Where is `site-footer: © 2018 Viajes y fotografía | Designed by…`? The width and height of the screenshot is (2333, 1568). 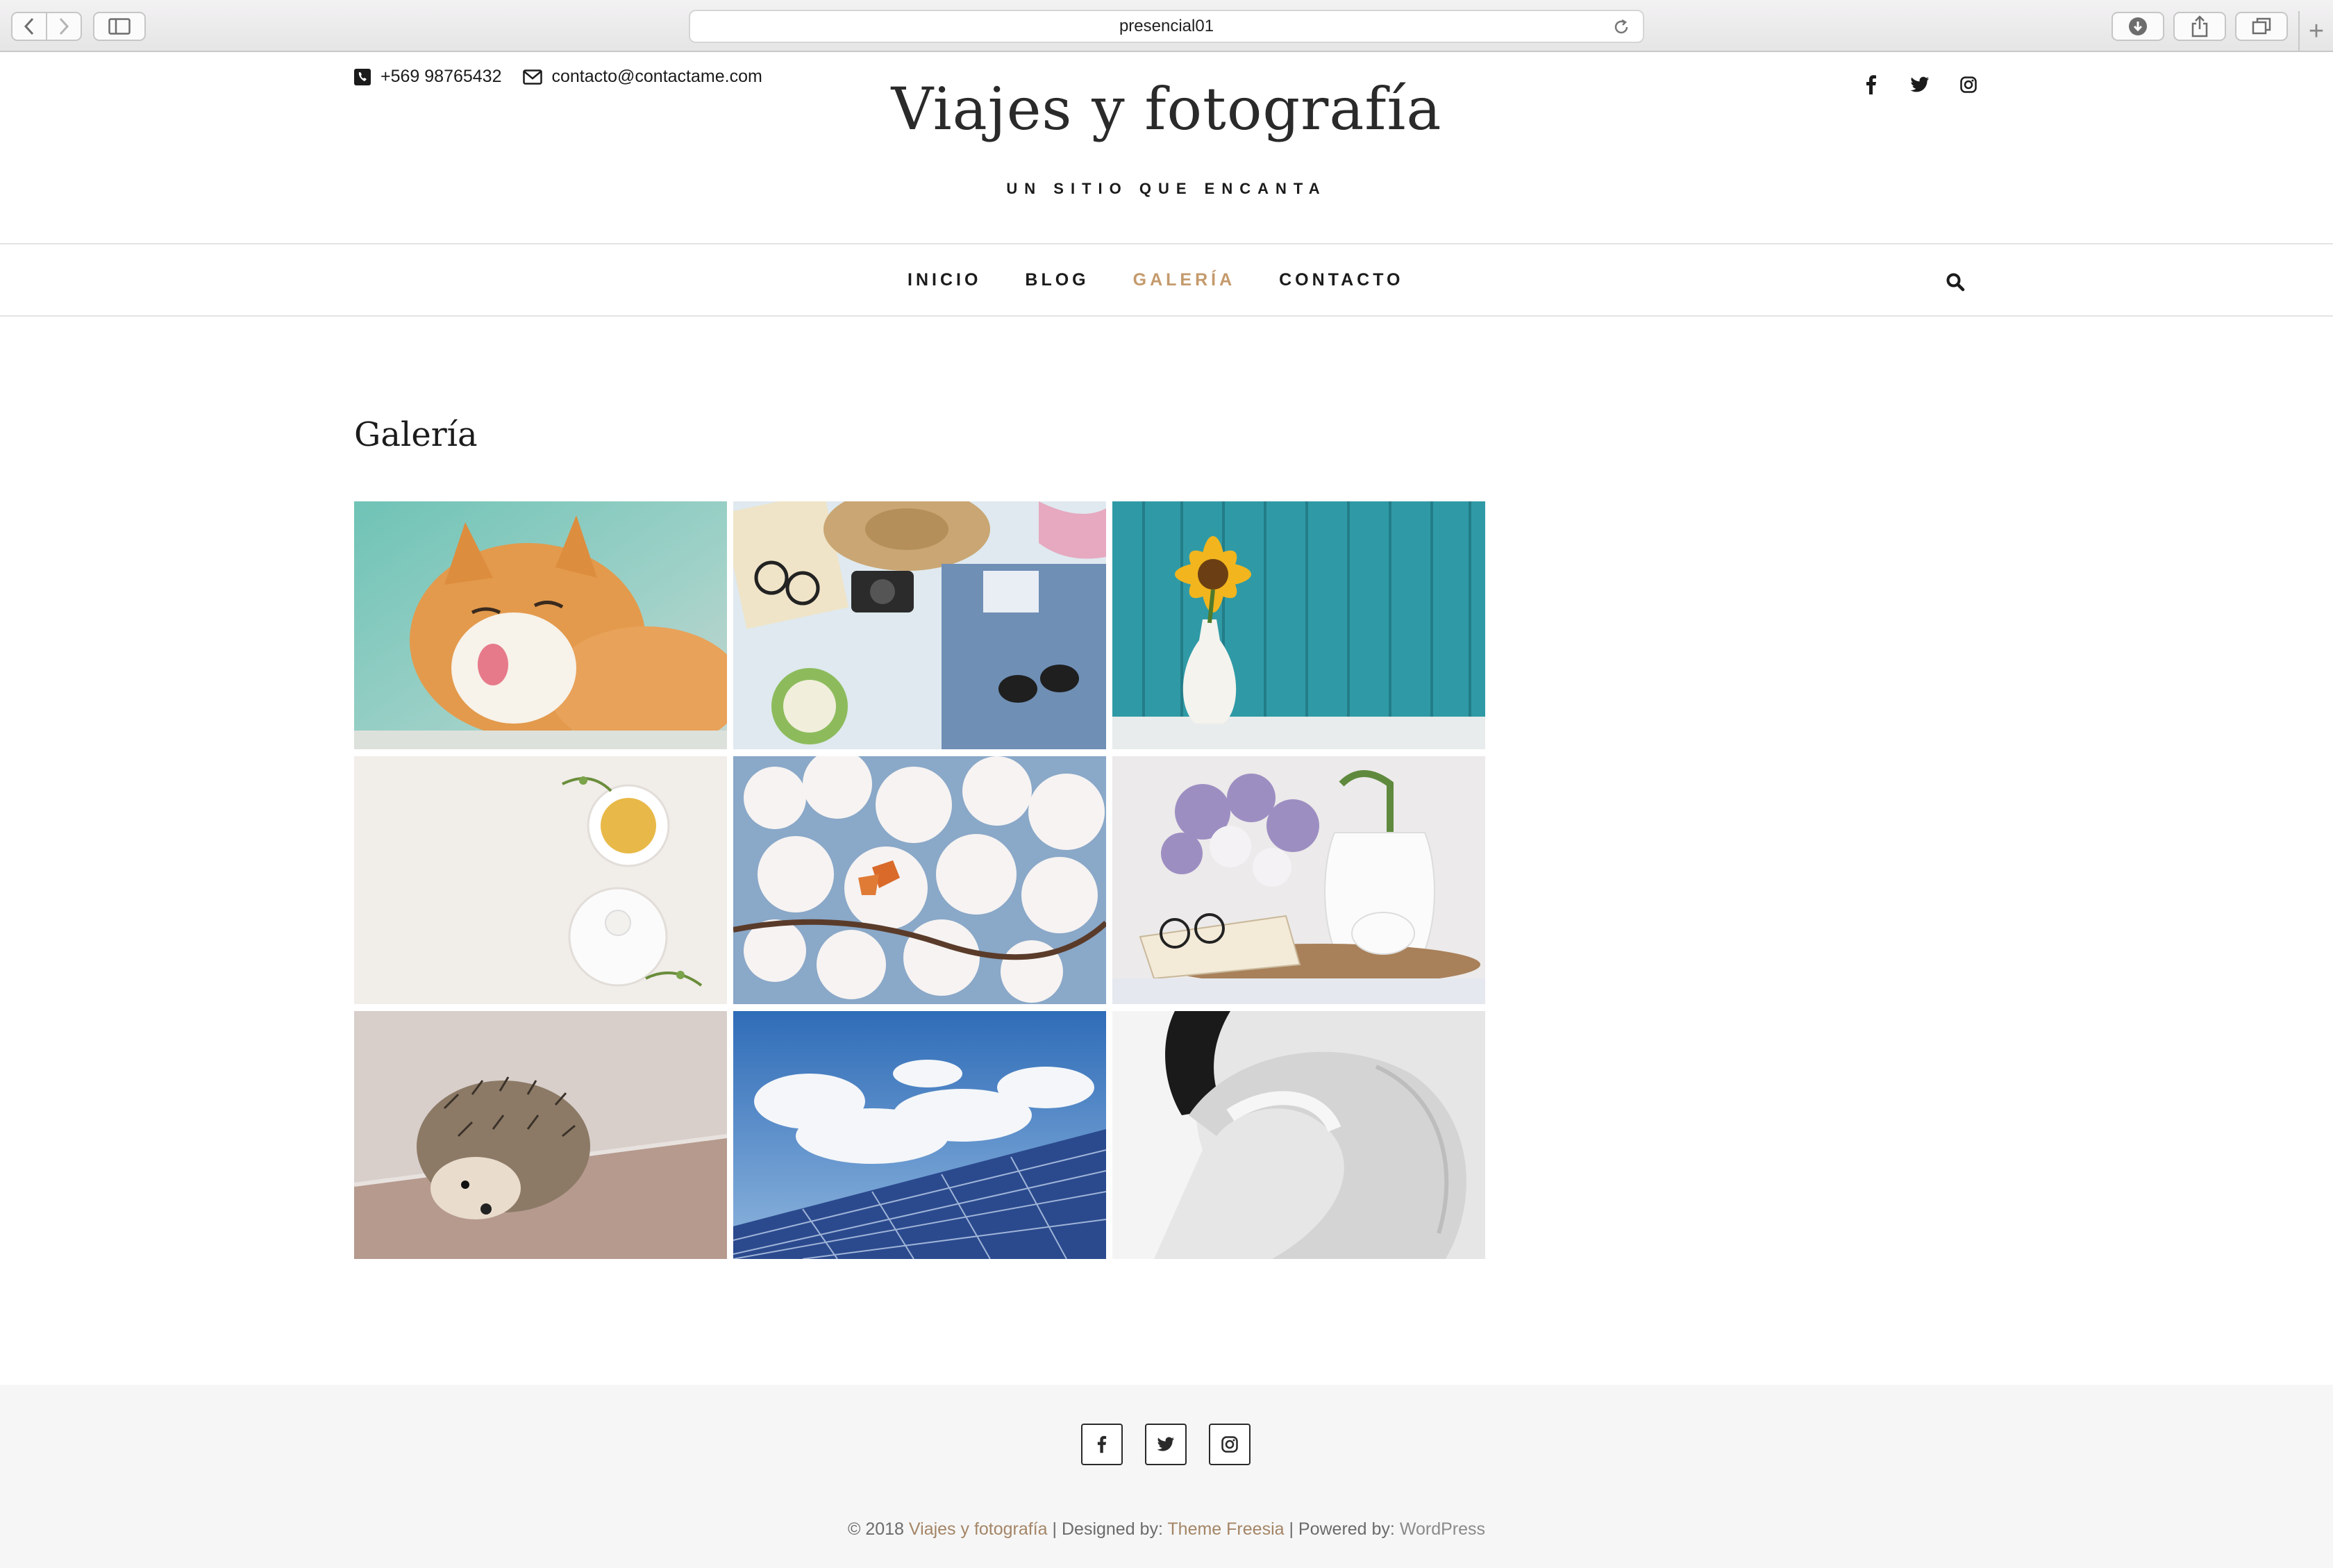 site-footer: © 2018 Viajes y fotografía | Designed by… is located at coordinates (1166, 1476).